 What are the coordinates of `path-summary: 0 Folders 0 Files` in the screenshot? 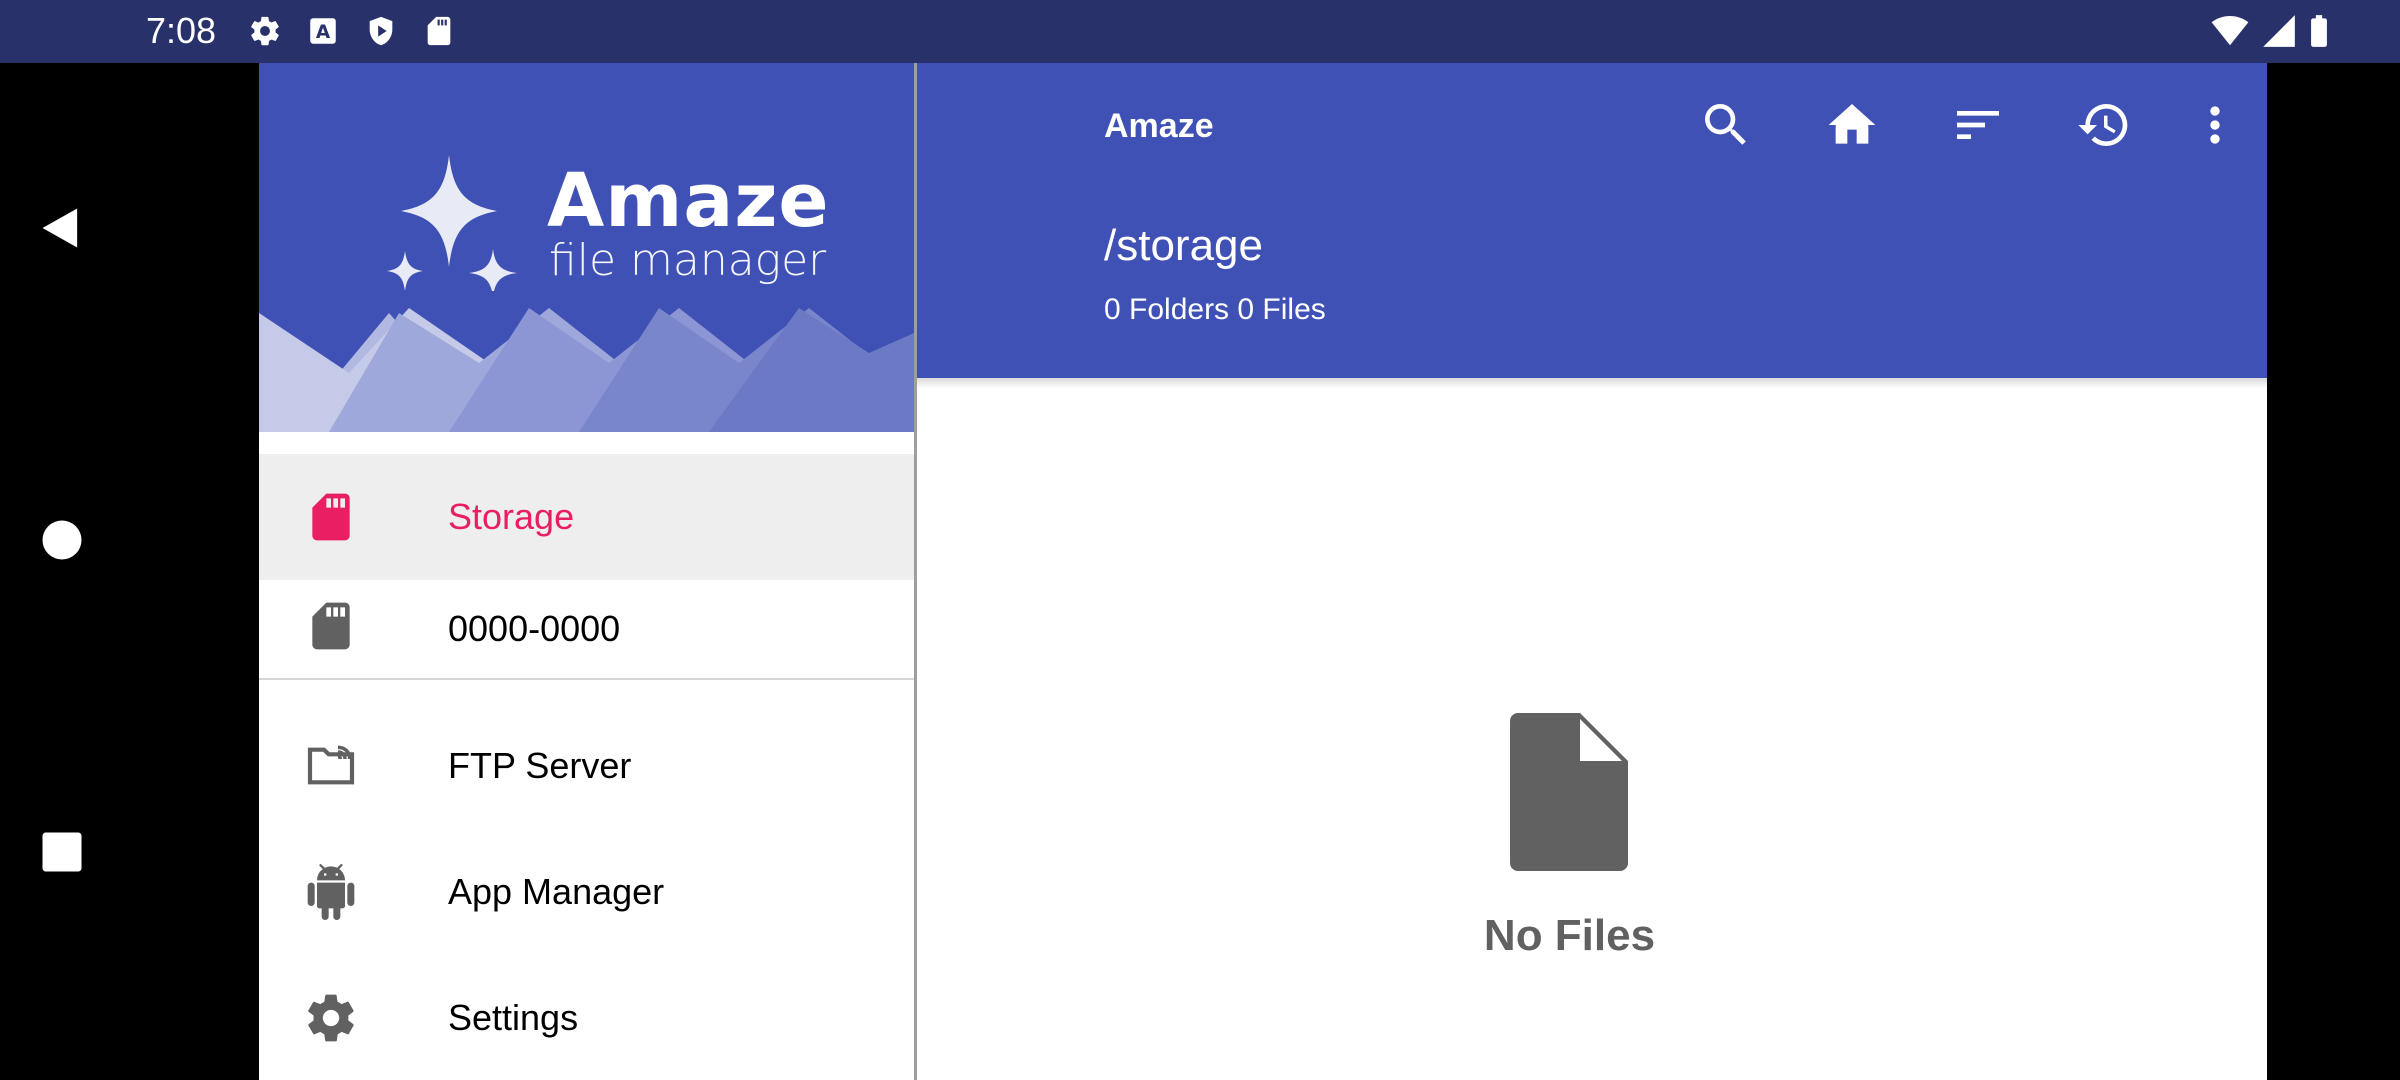 It's located at (1215, 309).